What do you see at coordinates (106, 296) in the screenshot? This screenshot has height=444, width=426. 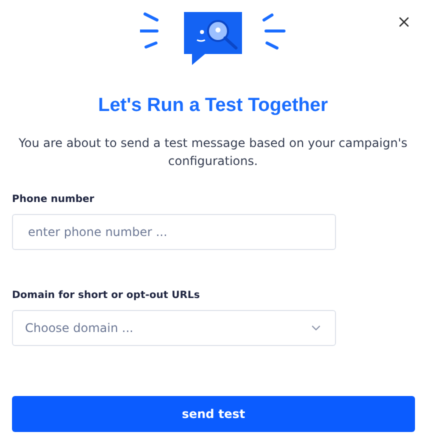 I see `field-label: Domain for short or opt-out URLs` at bounding box center [106, 296].